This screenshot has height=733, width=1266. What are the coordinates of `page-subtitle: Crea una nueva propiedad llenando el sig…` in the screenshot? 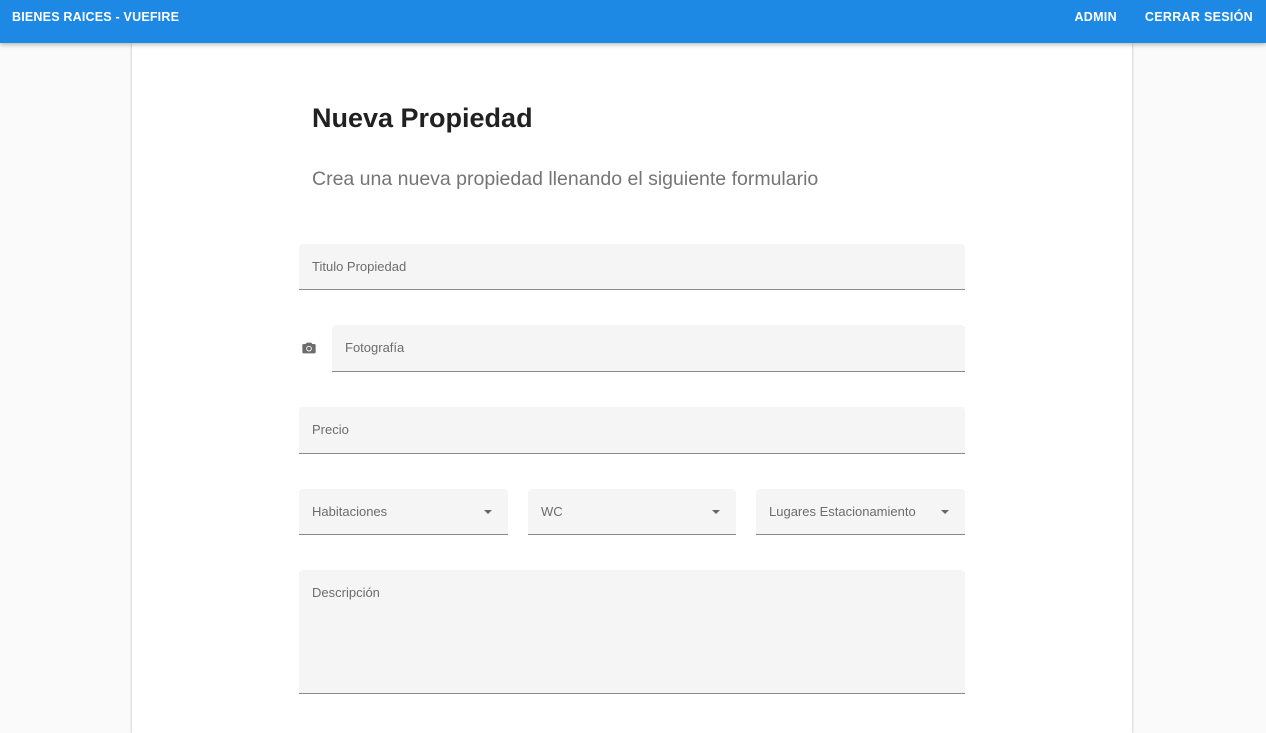 It's located at (565, 179).